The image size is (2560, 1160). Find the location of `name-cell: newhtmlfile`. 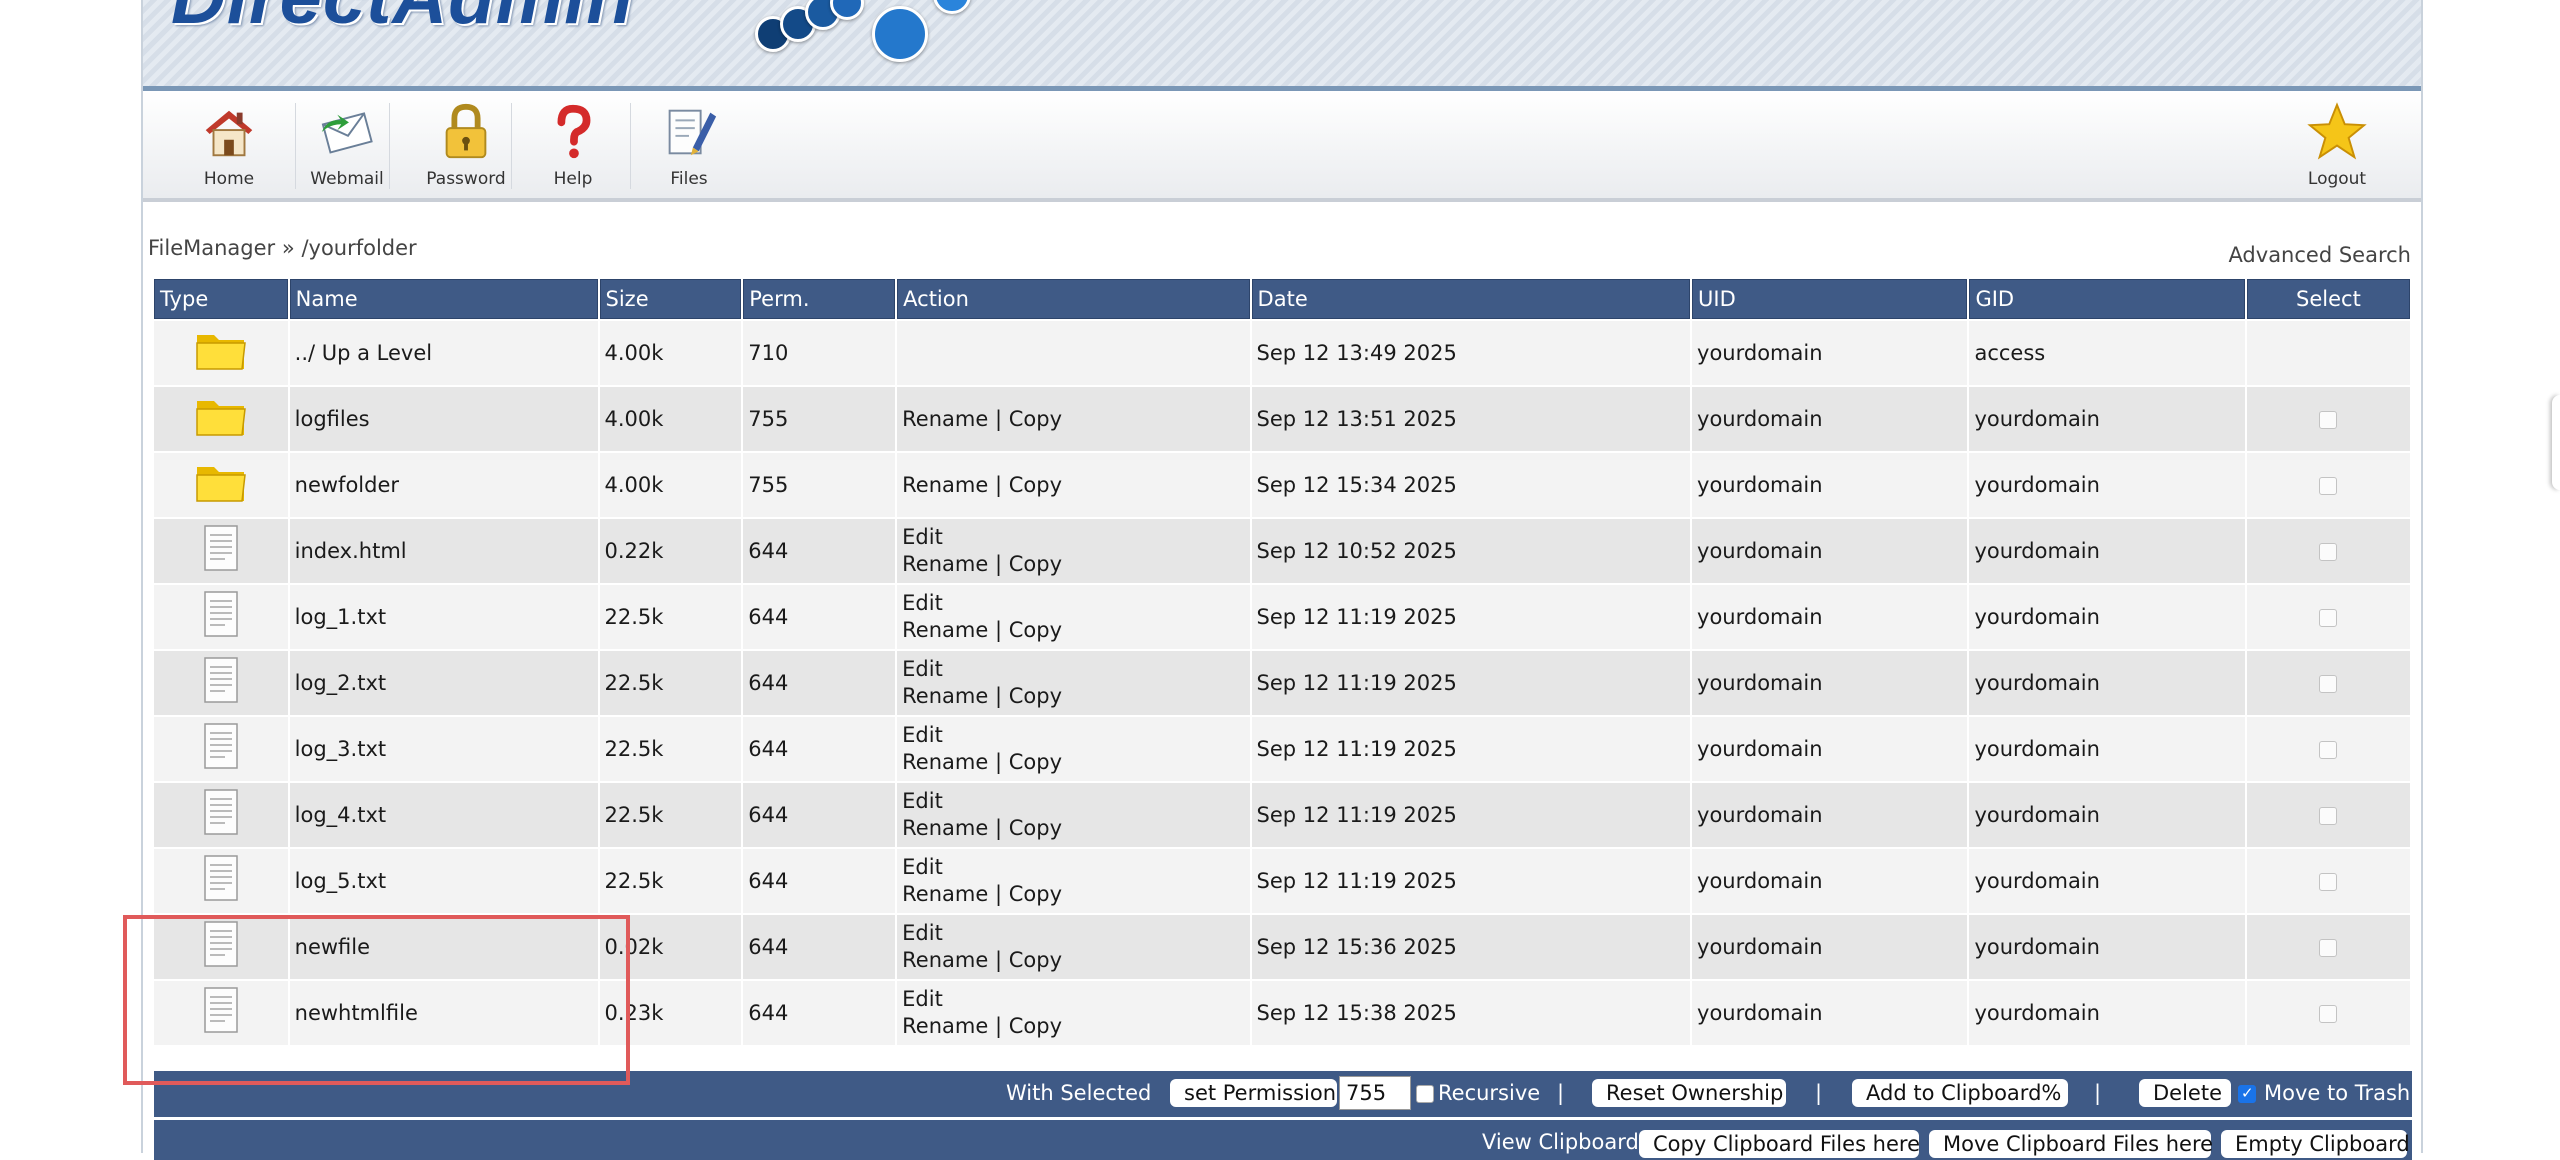

name-cell: newhtmlfile is located at coordinates (443, 1013).